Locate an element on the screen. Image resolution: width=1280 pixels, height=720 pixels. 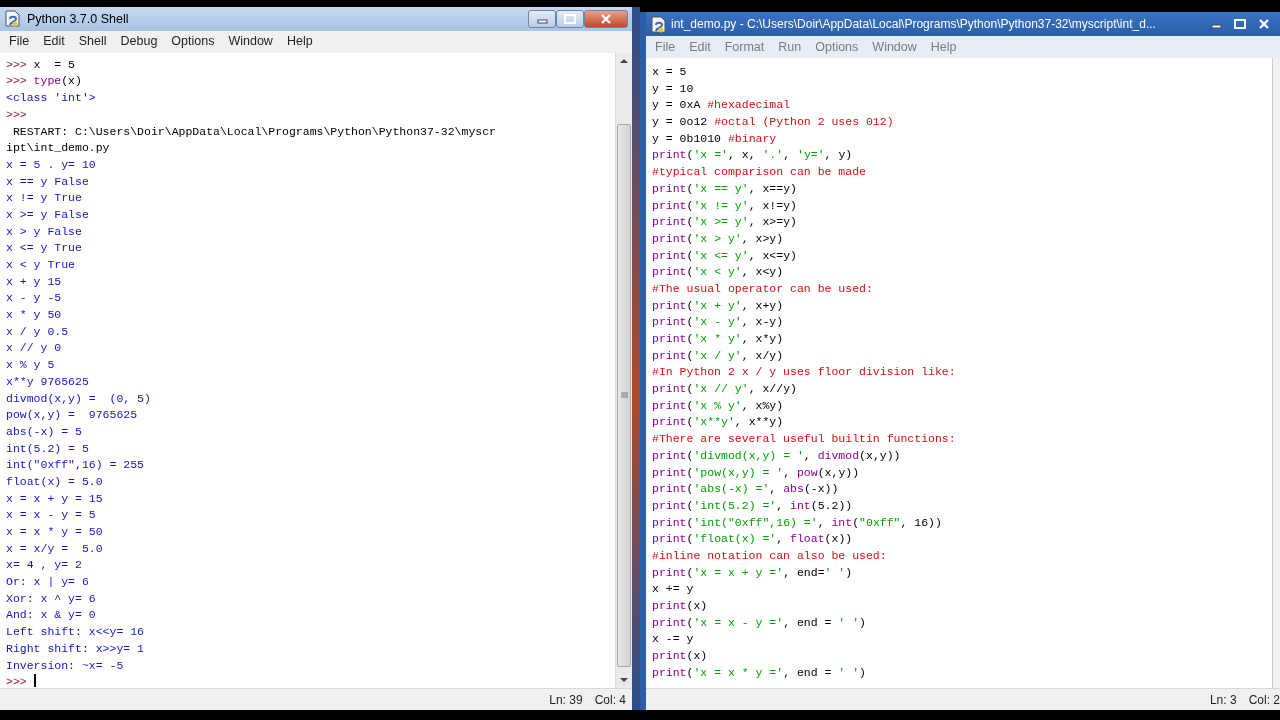
close-button is located at coordinates (606, 18).